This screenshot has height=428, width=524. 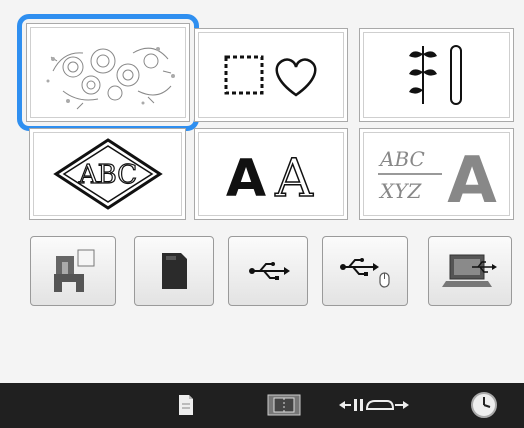 I want to click on monogram-label: ABC, so click(x=106, y=175).